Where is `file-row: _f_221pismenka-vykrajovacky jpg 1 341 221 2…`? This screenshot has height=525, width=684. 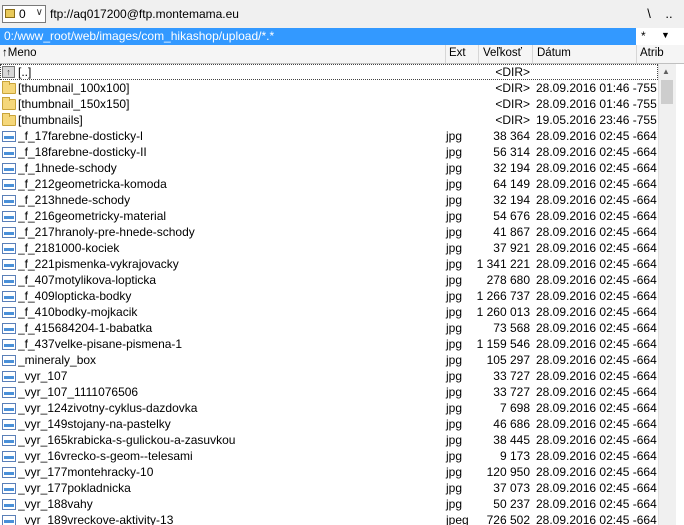
file-row: _f_221pismenka-vykrajovacky jpg 1 341 221 2… is located at coordinates (329, 264).